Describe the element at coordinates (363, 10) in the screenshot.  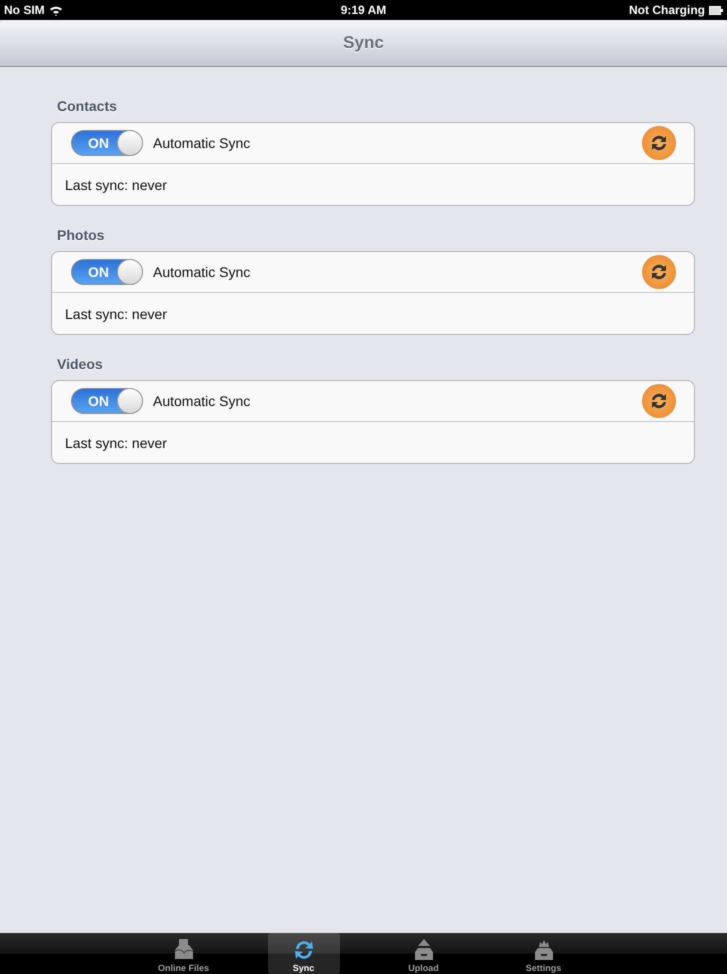
I see `clock-text: 9:19 AM` at that location.